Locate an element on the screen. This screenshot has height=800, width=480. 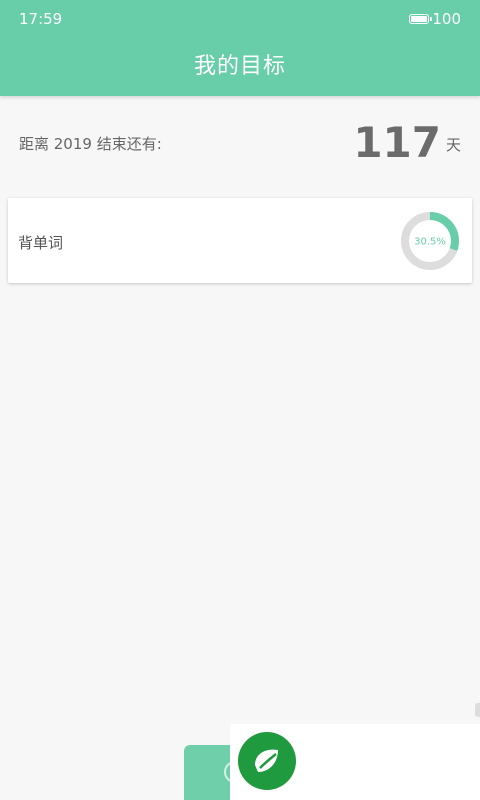
goal-progress-ring: 30.5% is located at coordinates (430, 241).